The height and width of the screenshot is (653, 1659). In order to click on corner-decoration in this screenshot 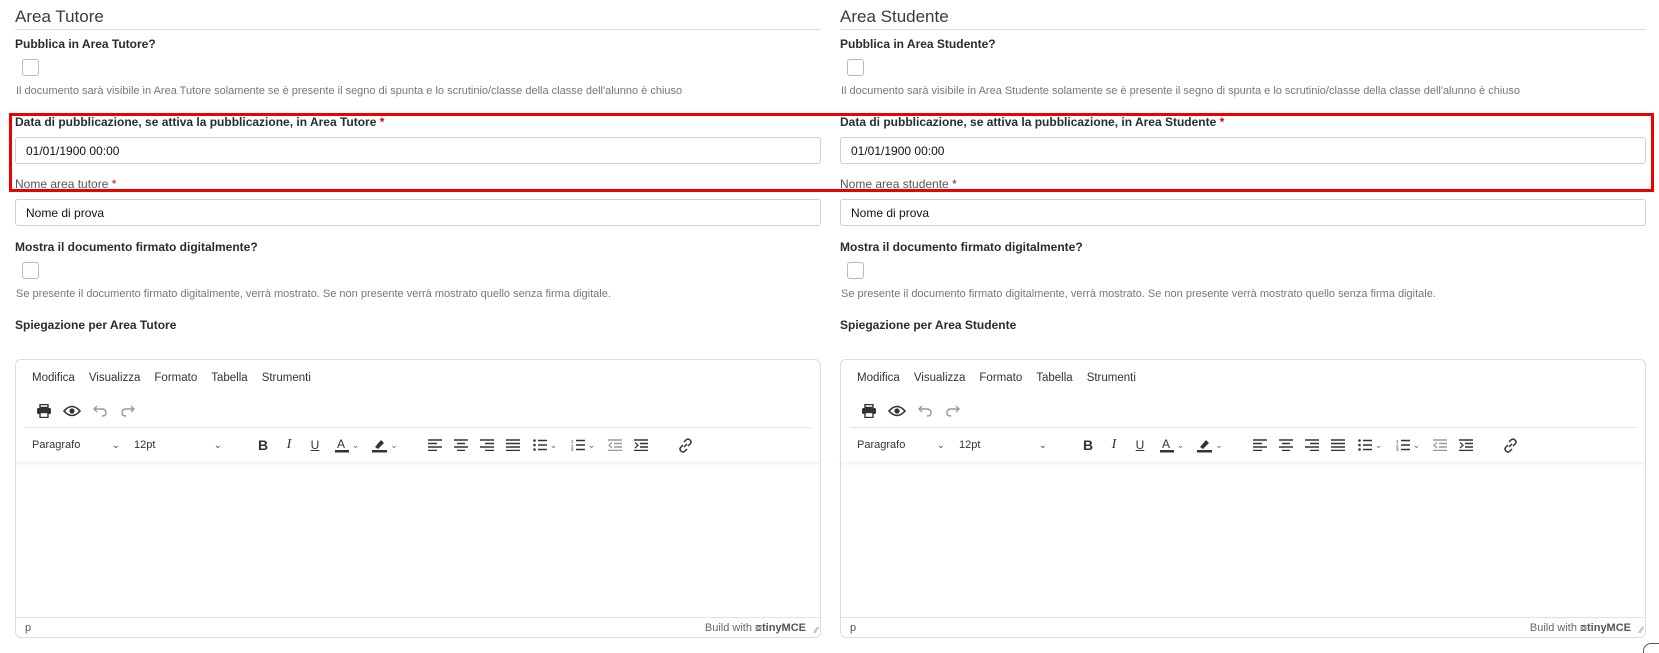, I will do `click(1651, 648)`.